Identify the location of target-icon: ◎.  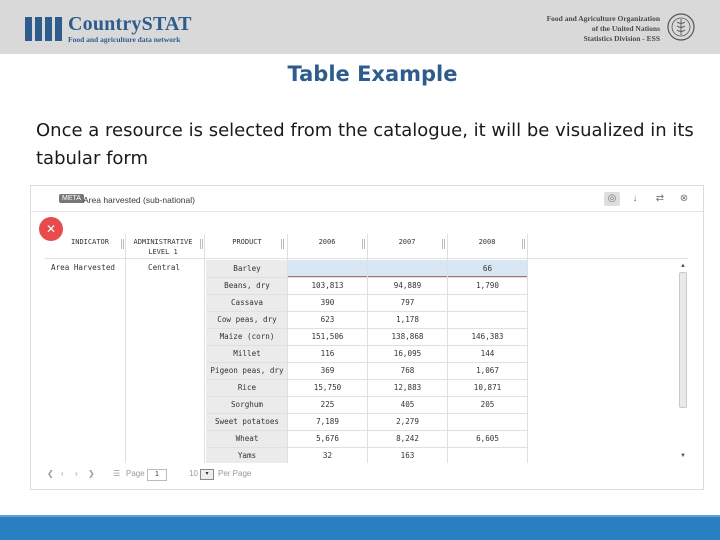
(612, 199).